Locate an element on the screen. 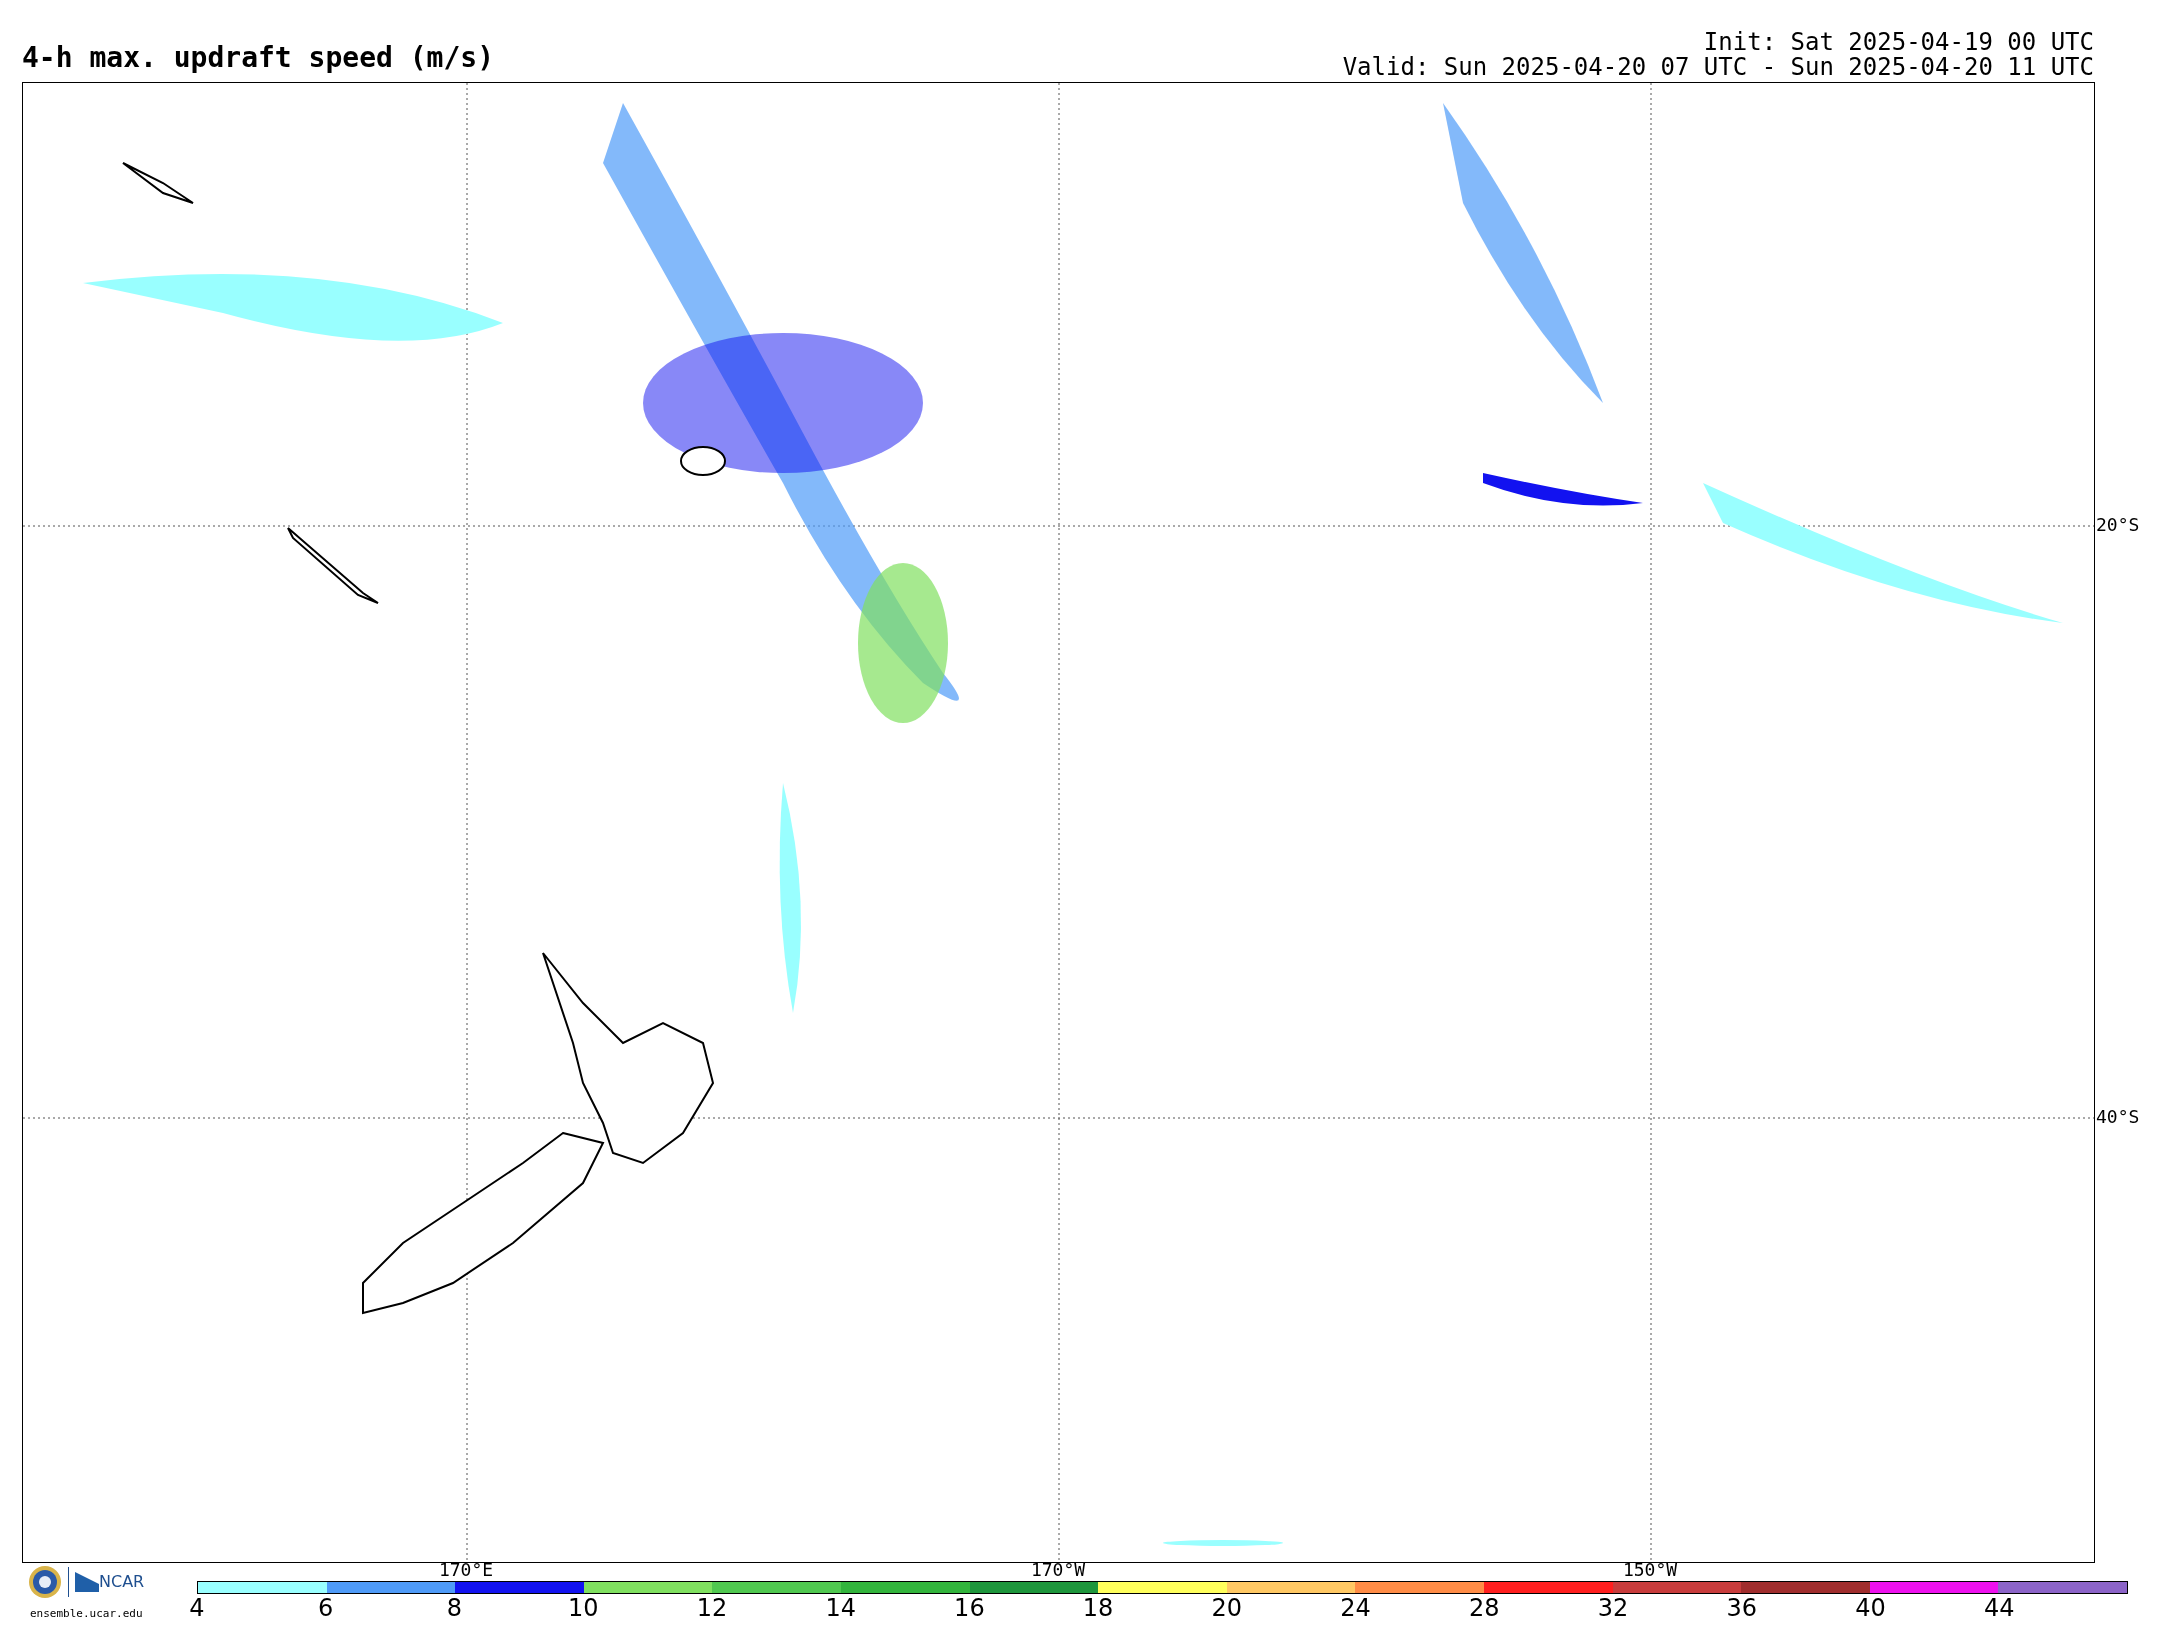  scale-label: 14 is located at coordinates (840, 1608).